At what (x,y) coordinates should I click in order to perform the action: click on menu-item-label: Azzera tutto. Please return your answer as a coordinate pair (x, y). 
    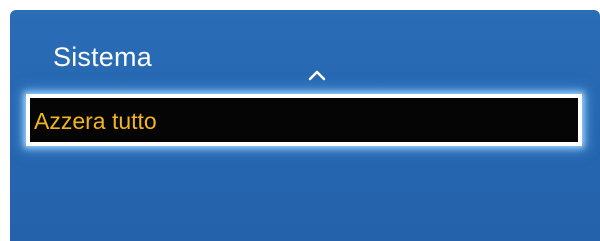
    Looking at the image, I should click on (95, 121).